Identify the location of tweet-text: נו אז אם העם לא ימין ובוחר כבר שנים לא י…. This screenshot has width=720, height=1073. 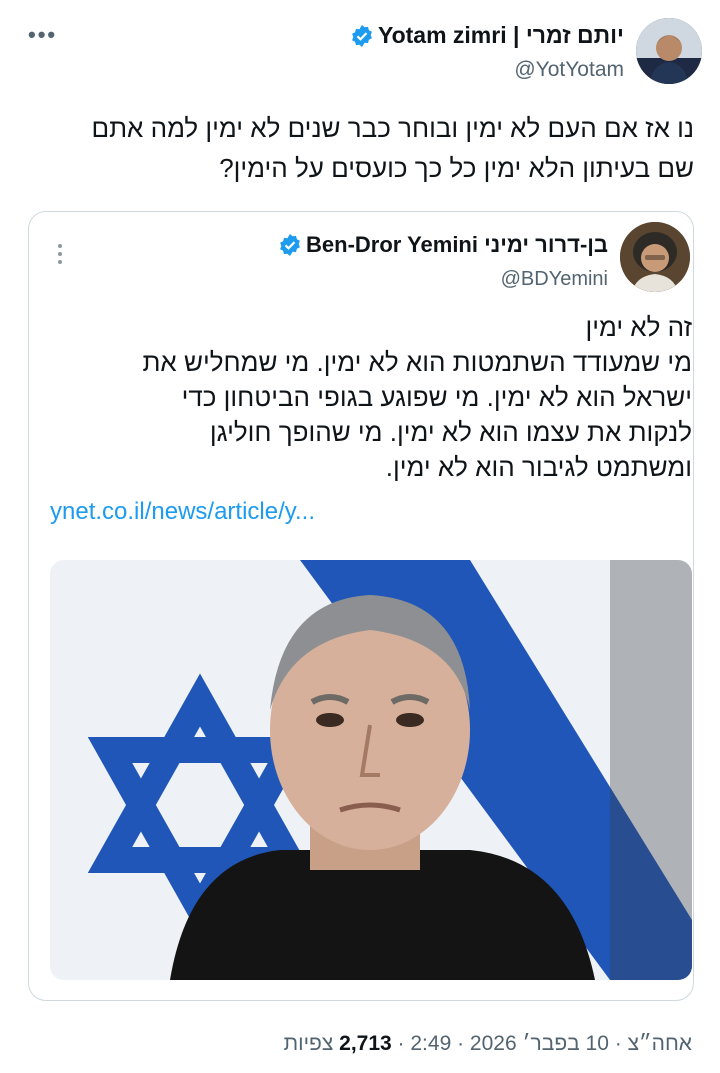
(359, 148).